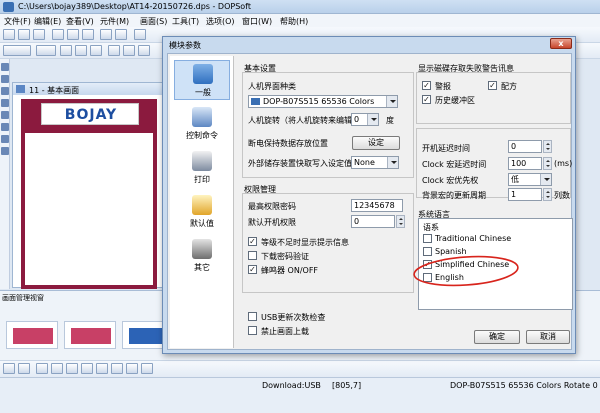  I want to click on paste-icon, so click(88, 34).